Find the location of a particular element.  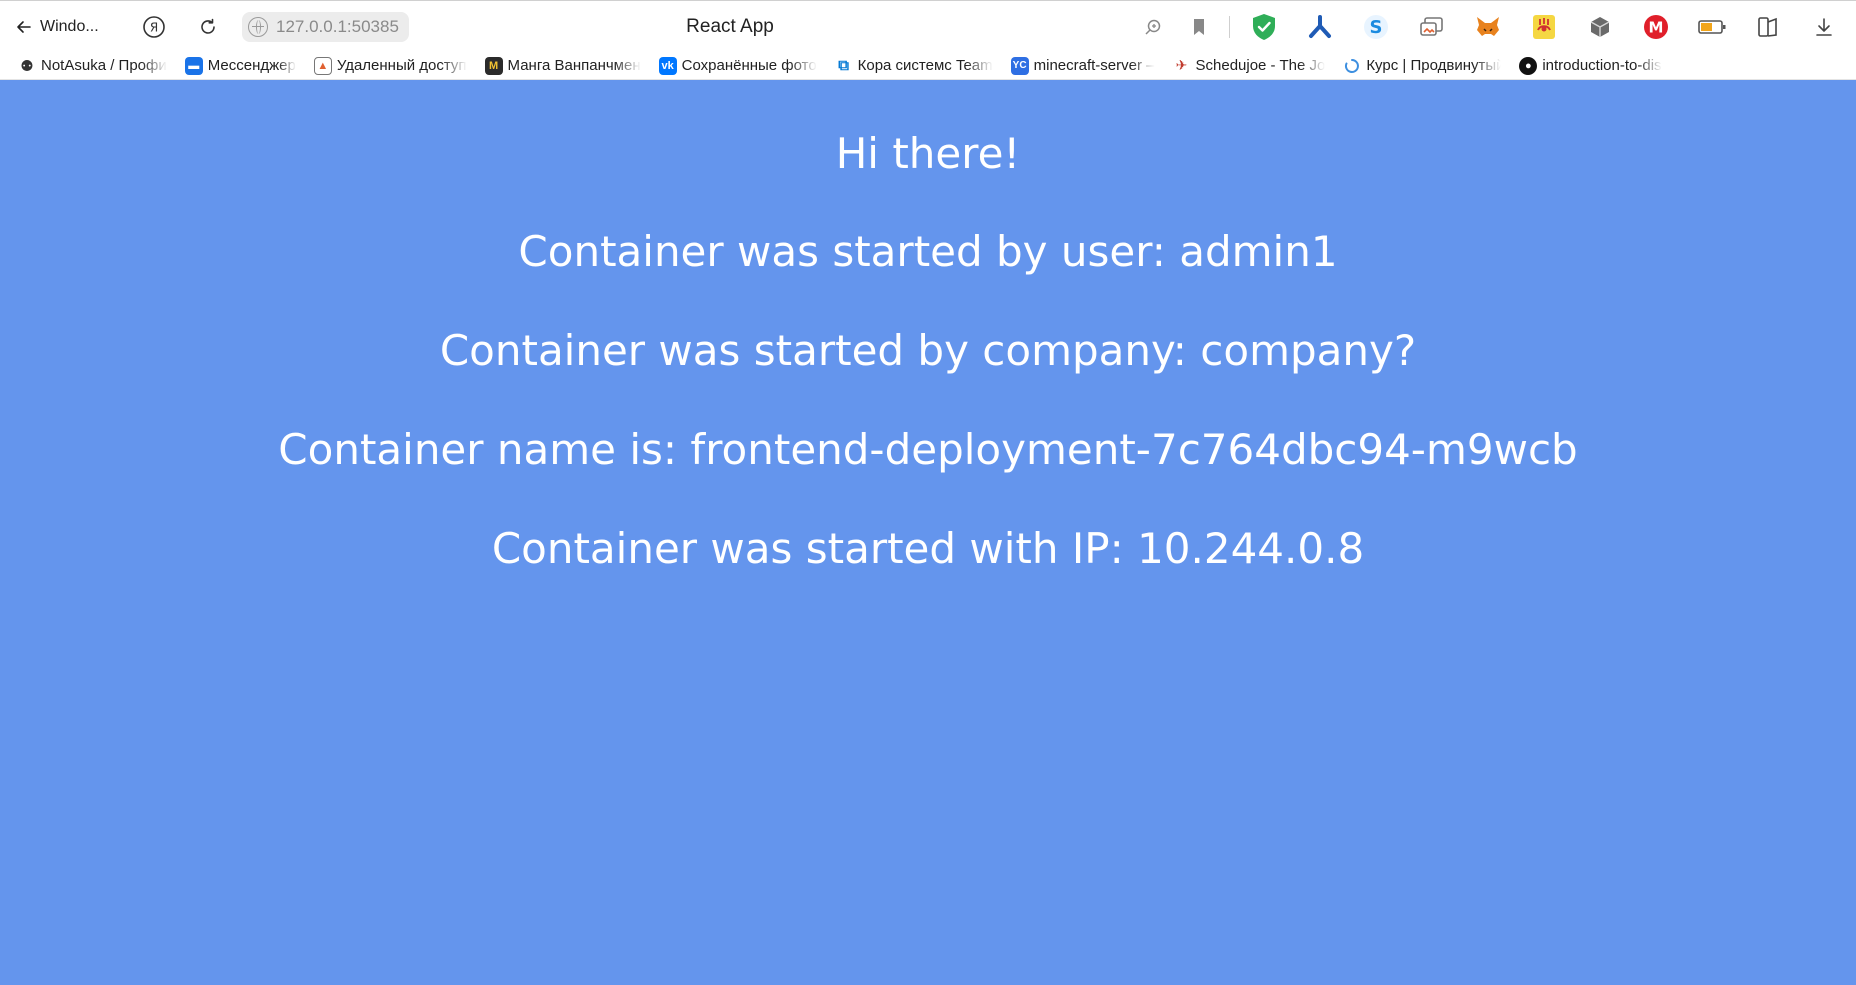

reading-list-button is located at coordinates (1768, 27).